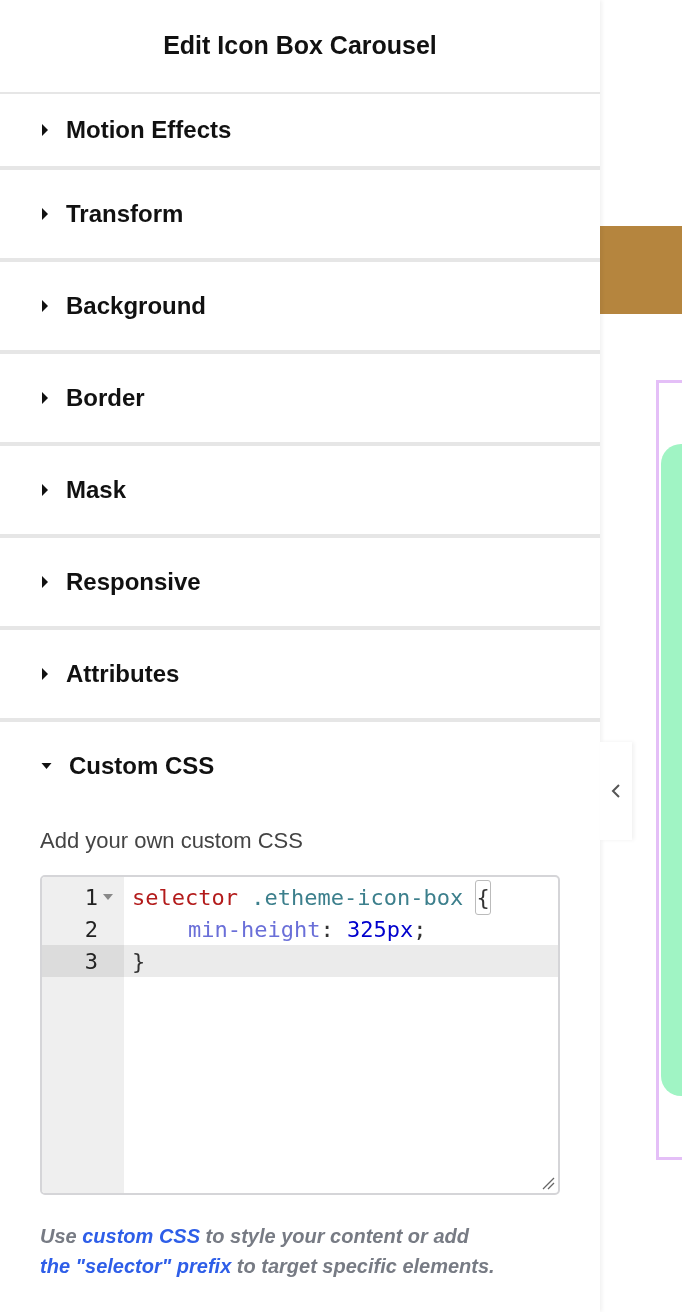 This screenshot has width=682, height=1312. I want to click on help-link: the "selector" prefix, so click(136, 1266).